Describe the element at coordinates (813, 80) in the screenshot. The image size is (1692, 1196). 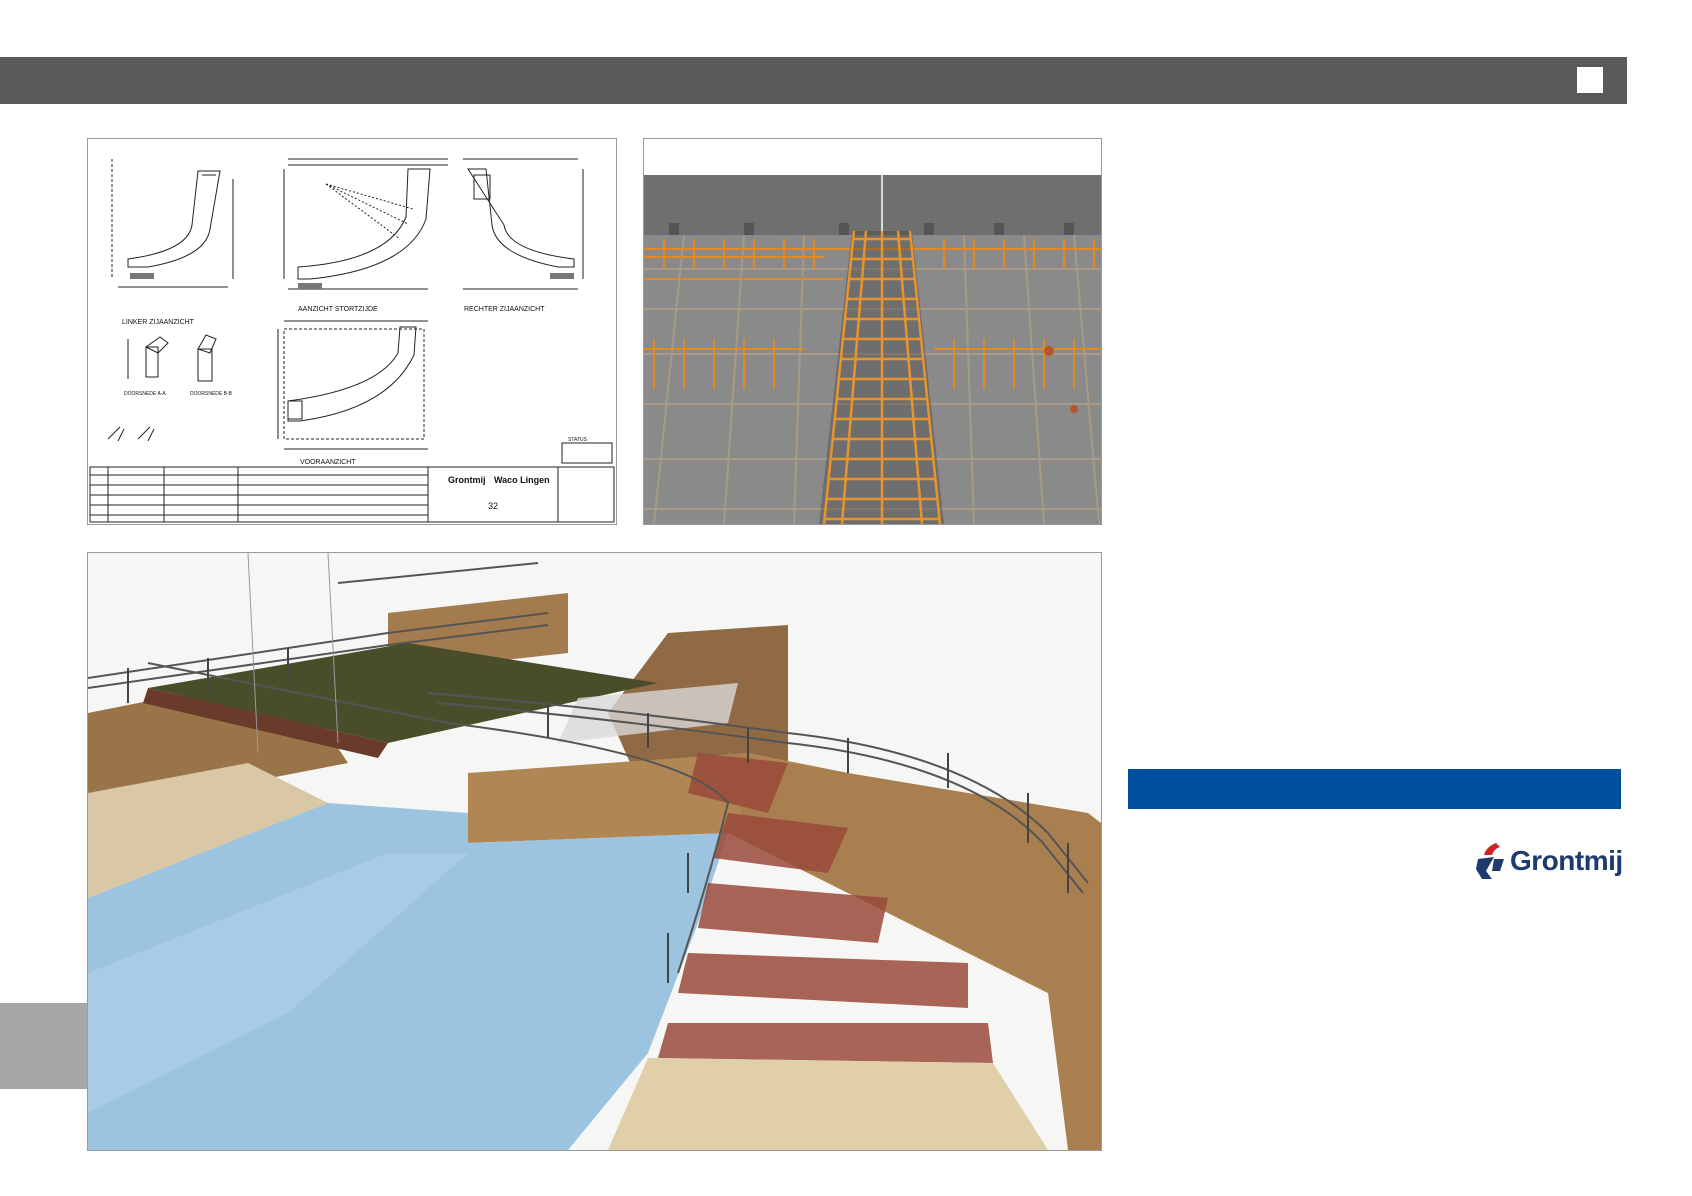
I see `top-header-bar` at that location.